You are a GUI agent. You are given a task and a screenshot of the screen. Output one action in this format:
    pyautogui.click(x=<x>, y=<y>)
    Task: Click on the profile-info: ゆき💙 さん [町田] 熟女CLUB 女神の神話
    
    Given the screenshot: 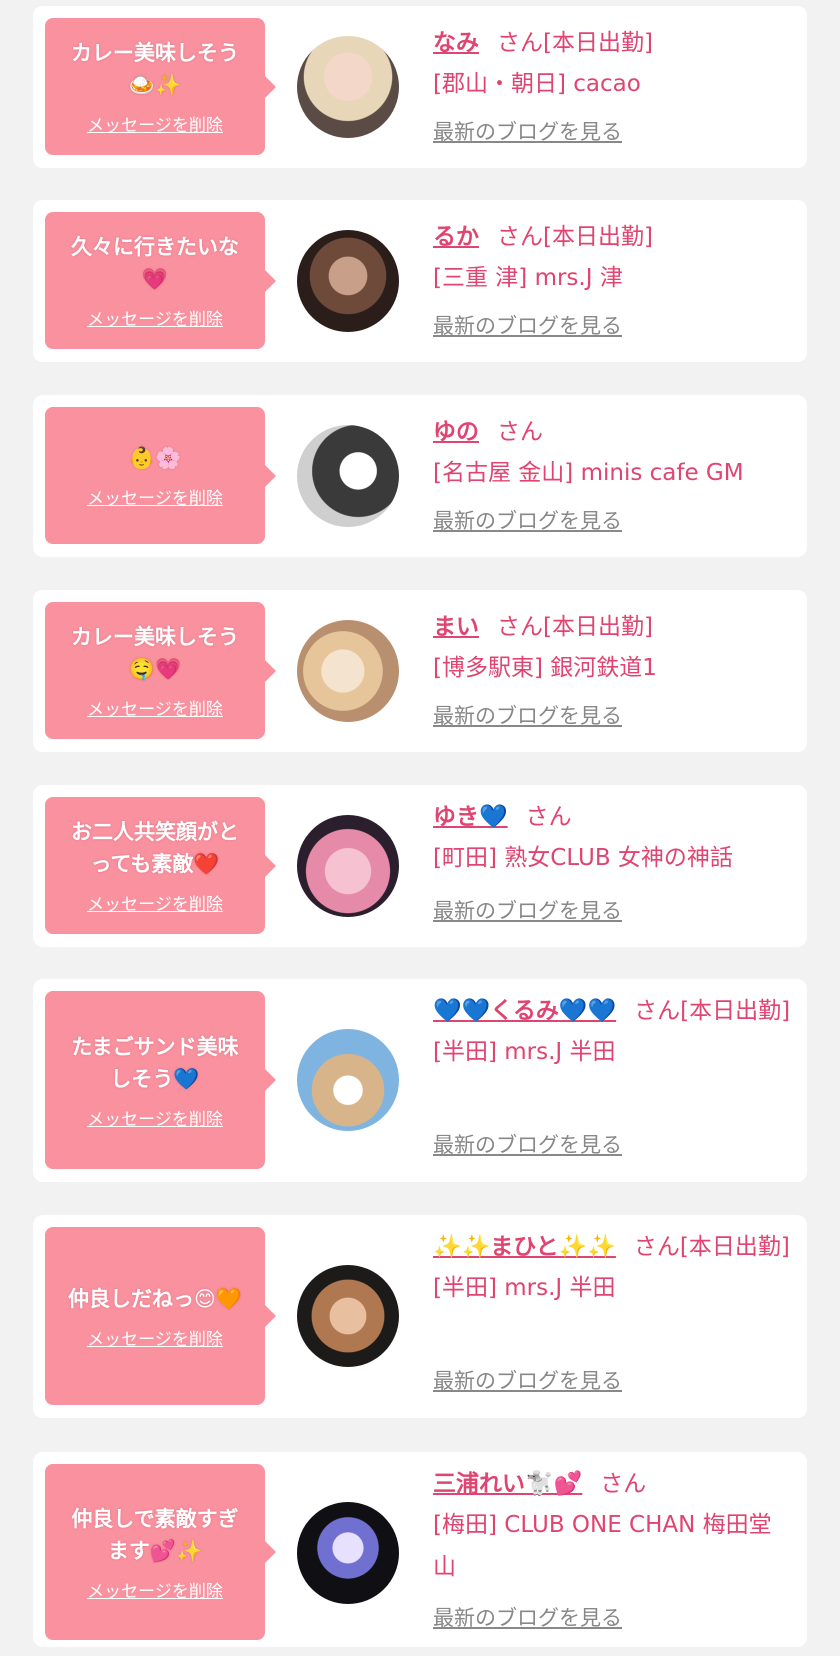 What is the action you would take?
    pyautogui.click(x=613, y=838)
    